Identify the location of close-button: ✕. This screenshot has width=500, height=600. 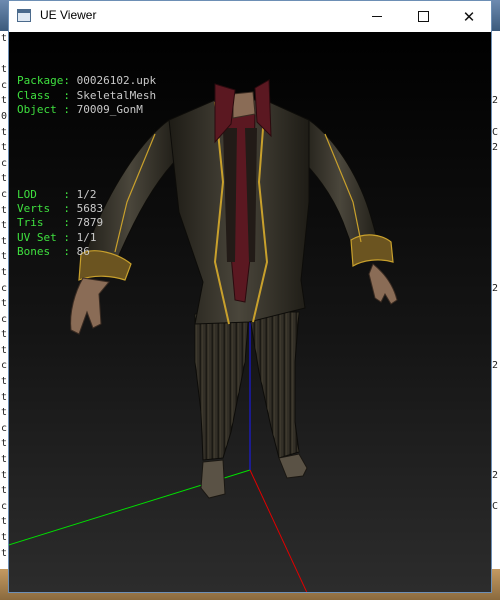
(469, 16).